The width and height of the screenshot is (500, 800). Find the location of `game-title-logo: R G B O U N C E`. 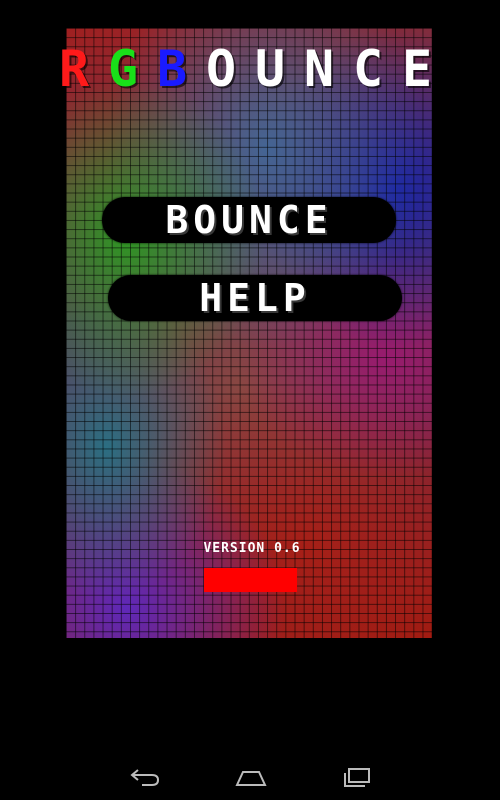

game-title-logo: R G B O U N C E is located at coordinates (250, 69).